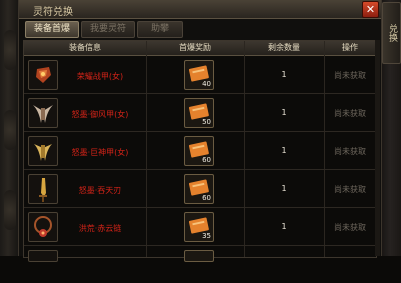 The image size is (401, 283). I want to click on tab-help: 助攀, so click(160, 29).